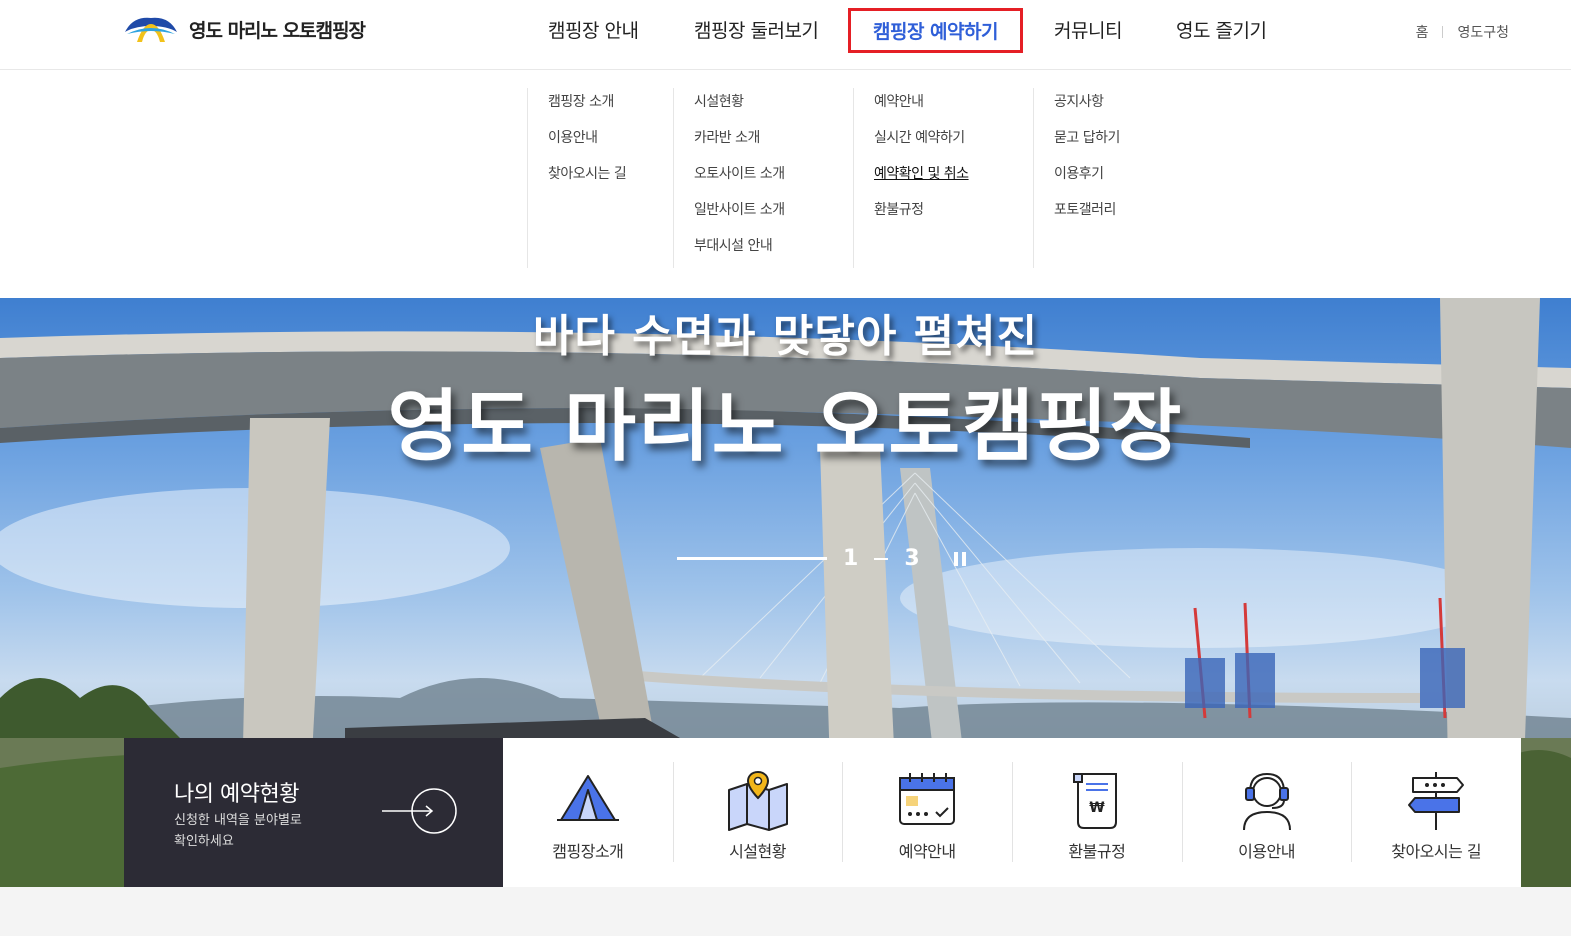  What do you see at coordinates (588, 851) in the screenshot?
I see `quick-label: 캠핑장소개` at bounding box center [588, 851].